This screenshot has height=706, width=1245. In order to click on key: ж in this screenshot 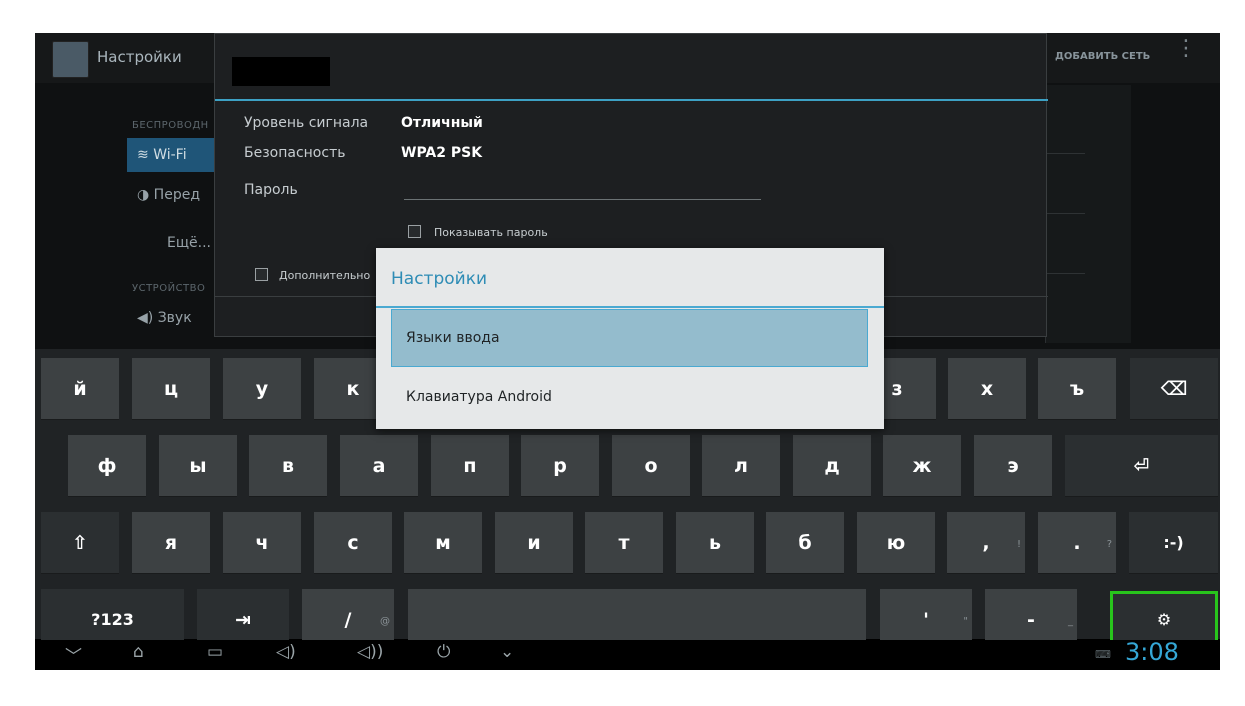, I will do `click(922, 466)`.